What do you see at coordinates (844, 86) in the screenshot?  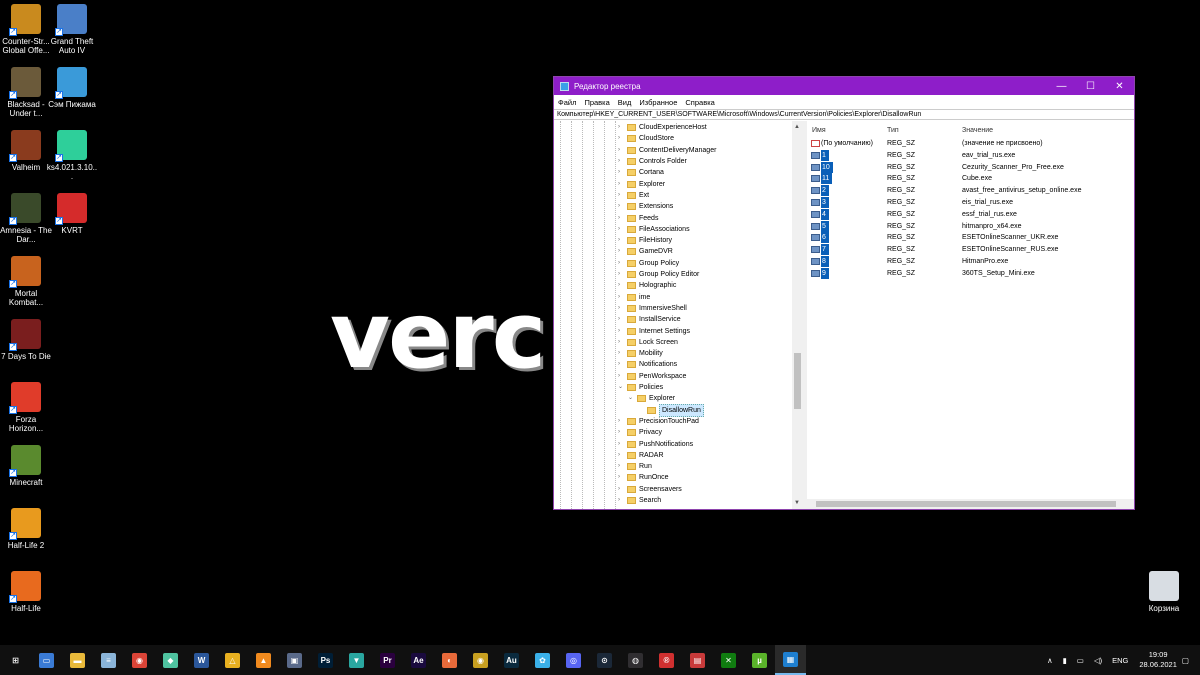 I see `title-bar: Редактор реестра — ☐ ✕` at bounding box center [844, 86].